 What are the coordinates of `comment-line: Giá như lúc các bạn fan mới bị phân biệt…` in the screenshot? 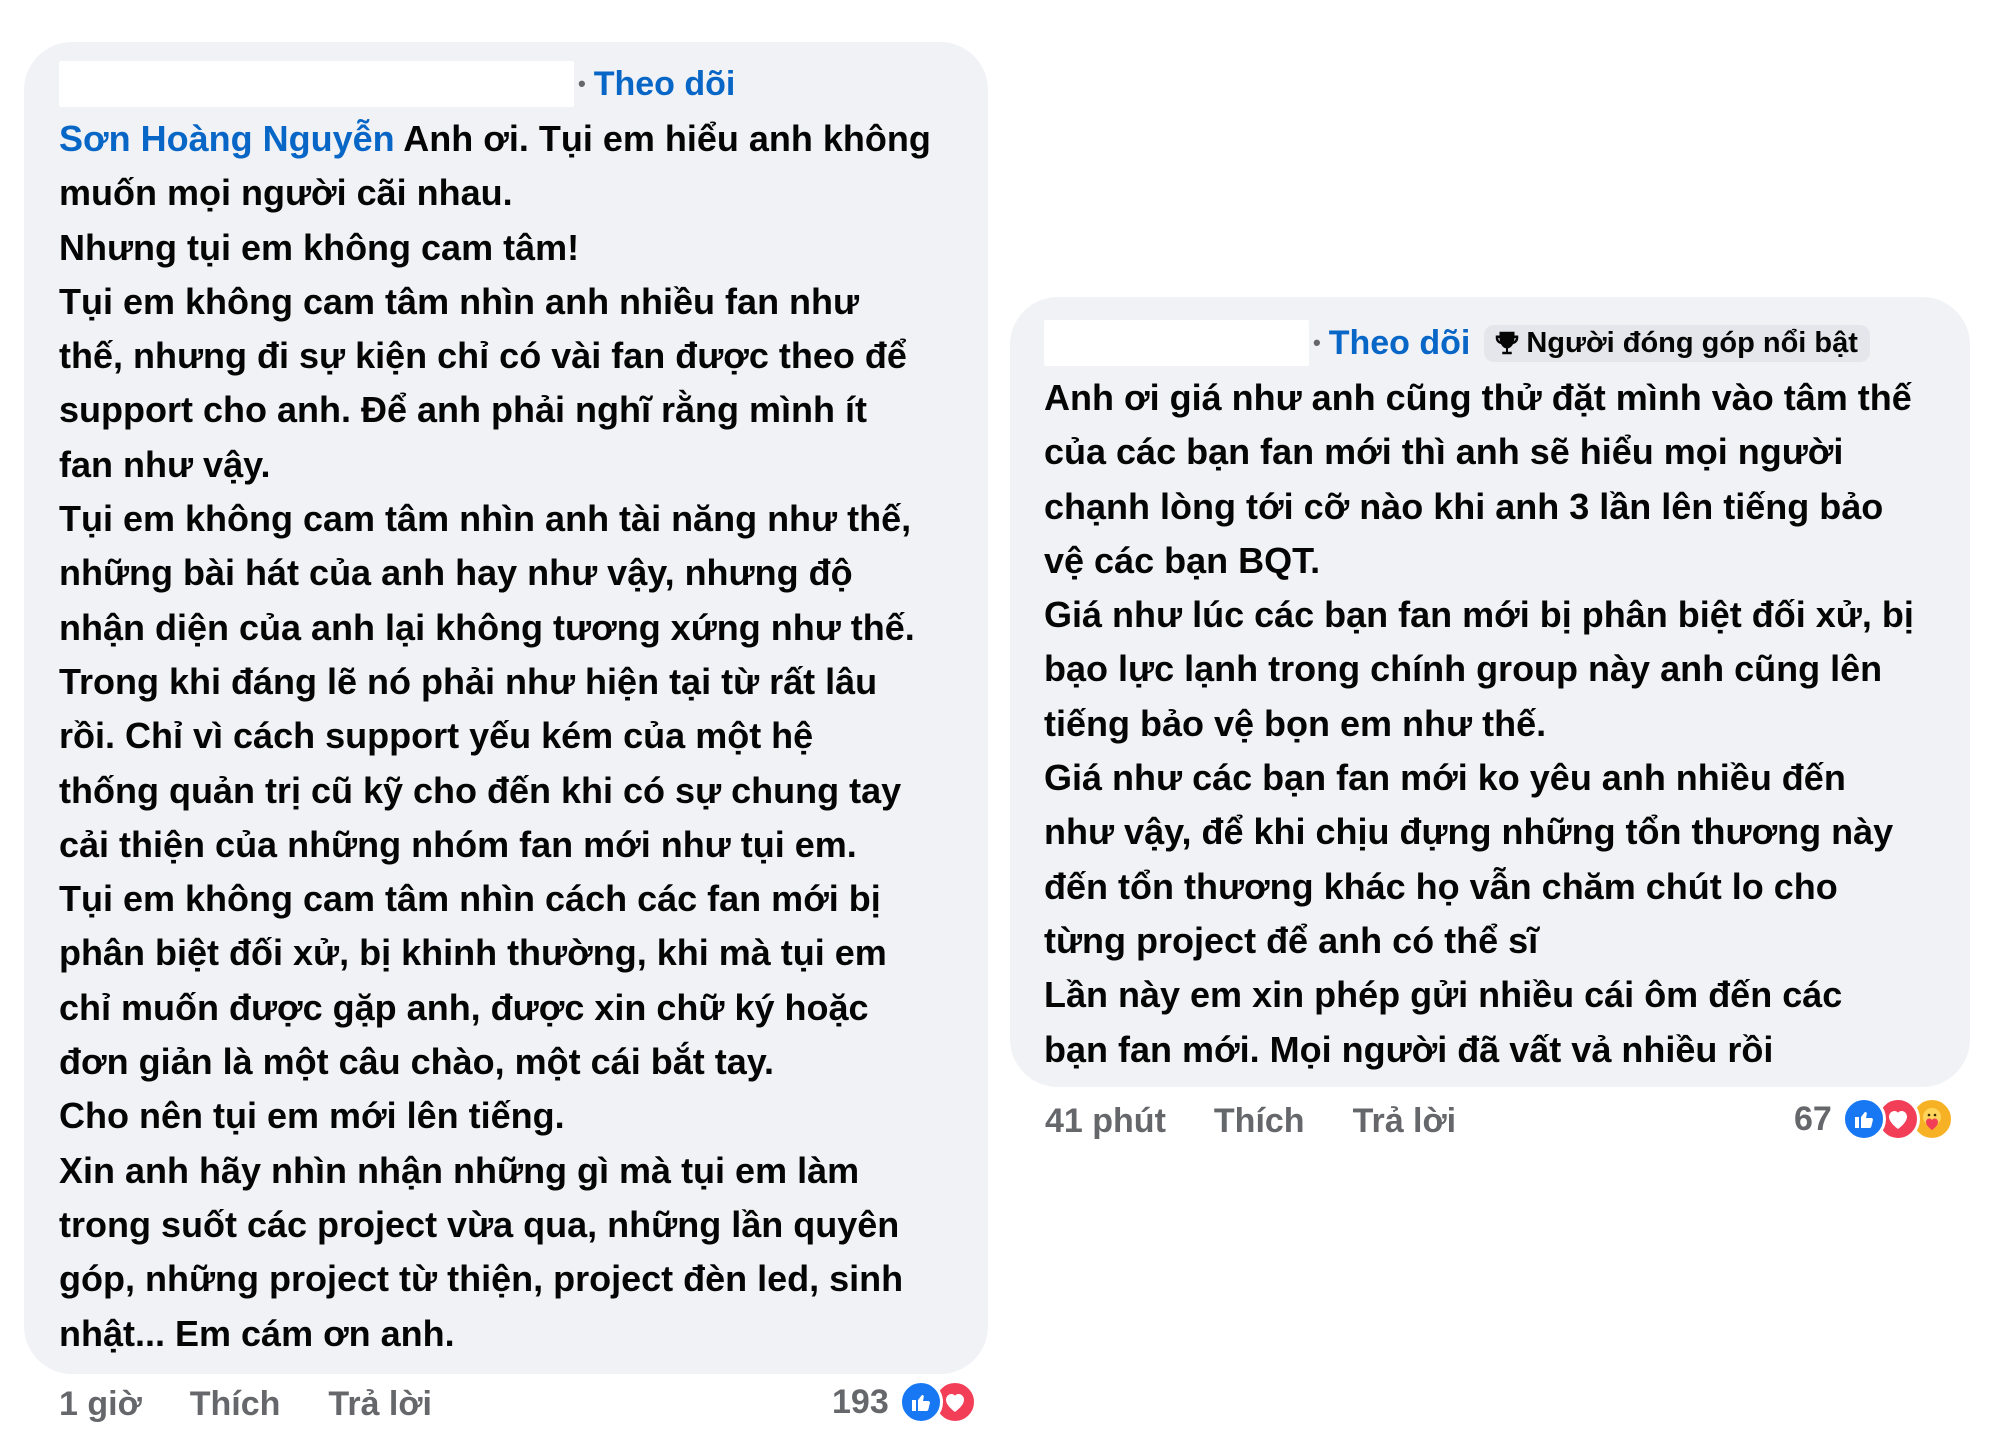 It's located at (1479, 615).